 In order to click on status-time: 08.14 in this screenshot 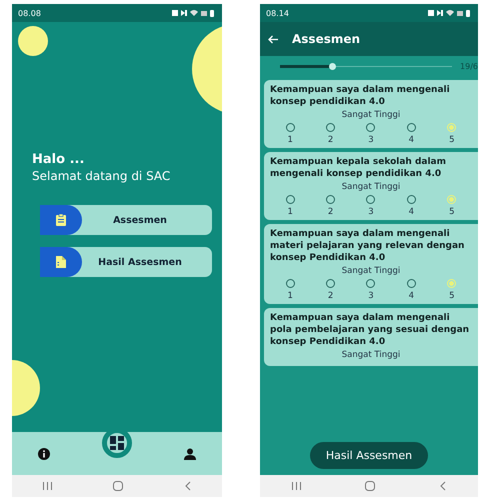, I will do `click(277, 13)`.